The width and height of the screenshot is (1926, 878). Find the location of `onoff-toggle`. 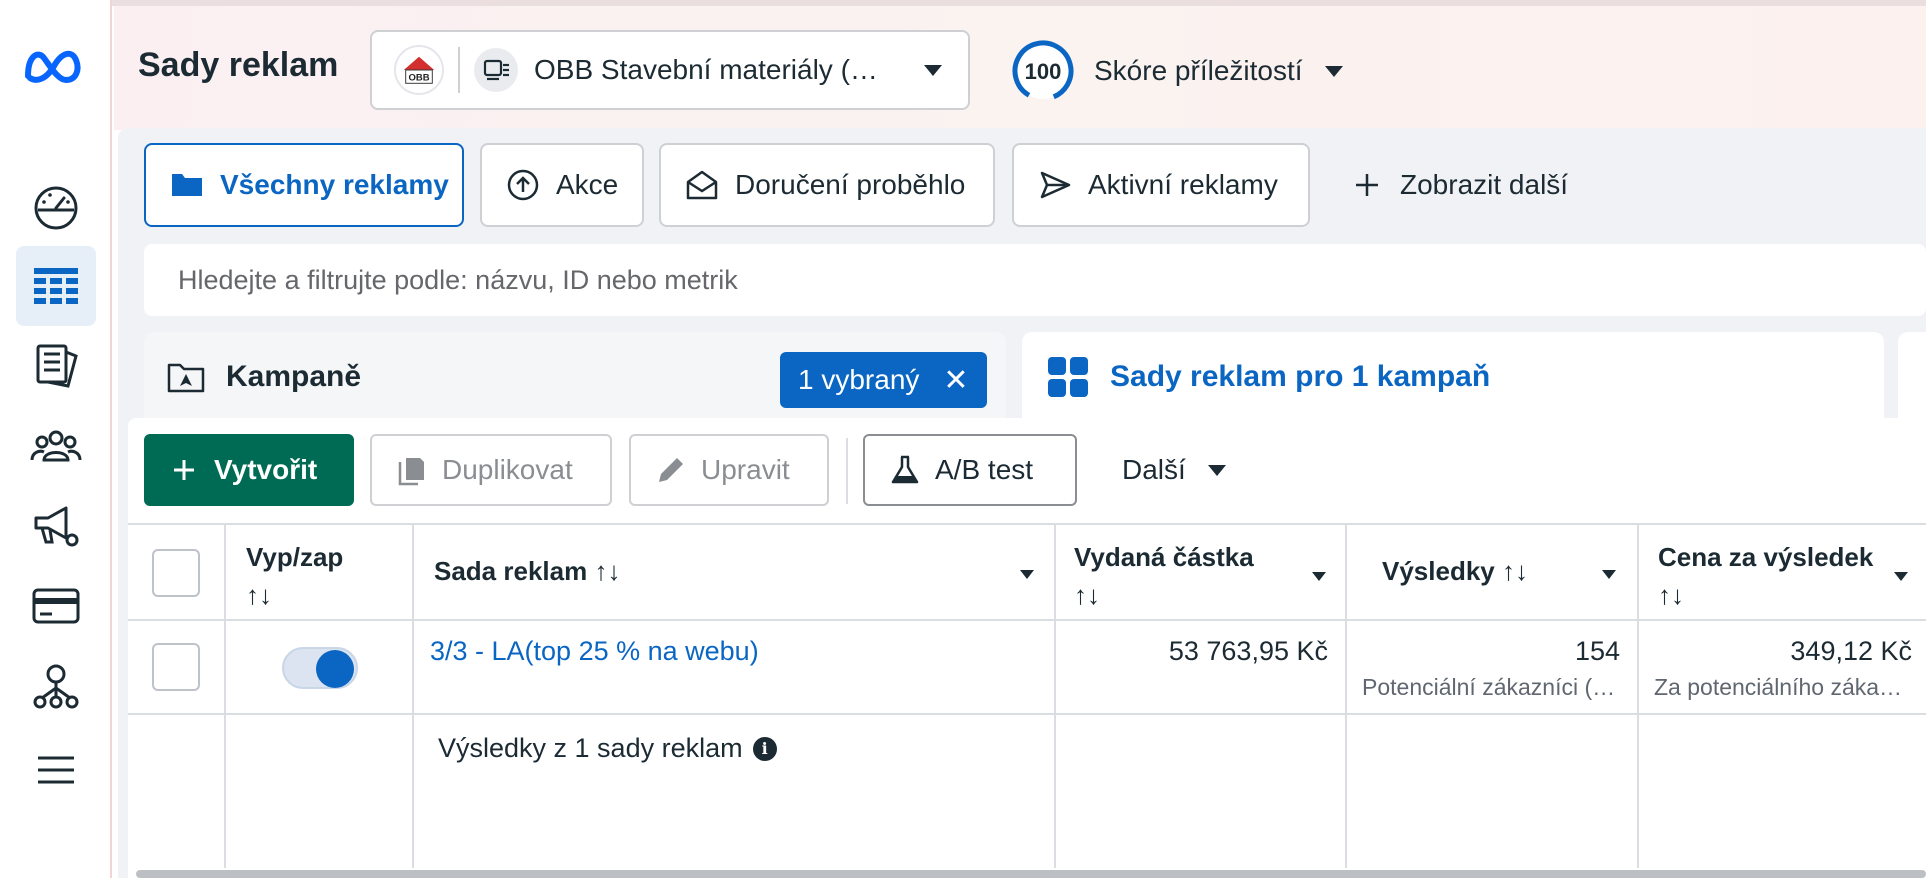

onoff-toggle is located at coordinates (320, 668).